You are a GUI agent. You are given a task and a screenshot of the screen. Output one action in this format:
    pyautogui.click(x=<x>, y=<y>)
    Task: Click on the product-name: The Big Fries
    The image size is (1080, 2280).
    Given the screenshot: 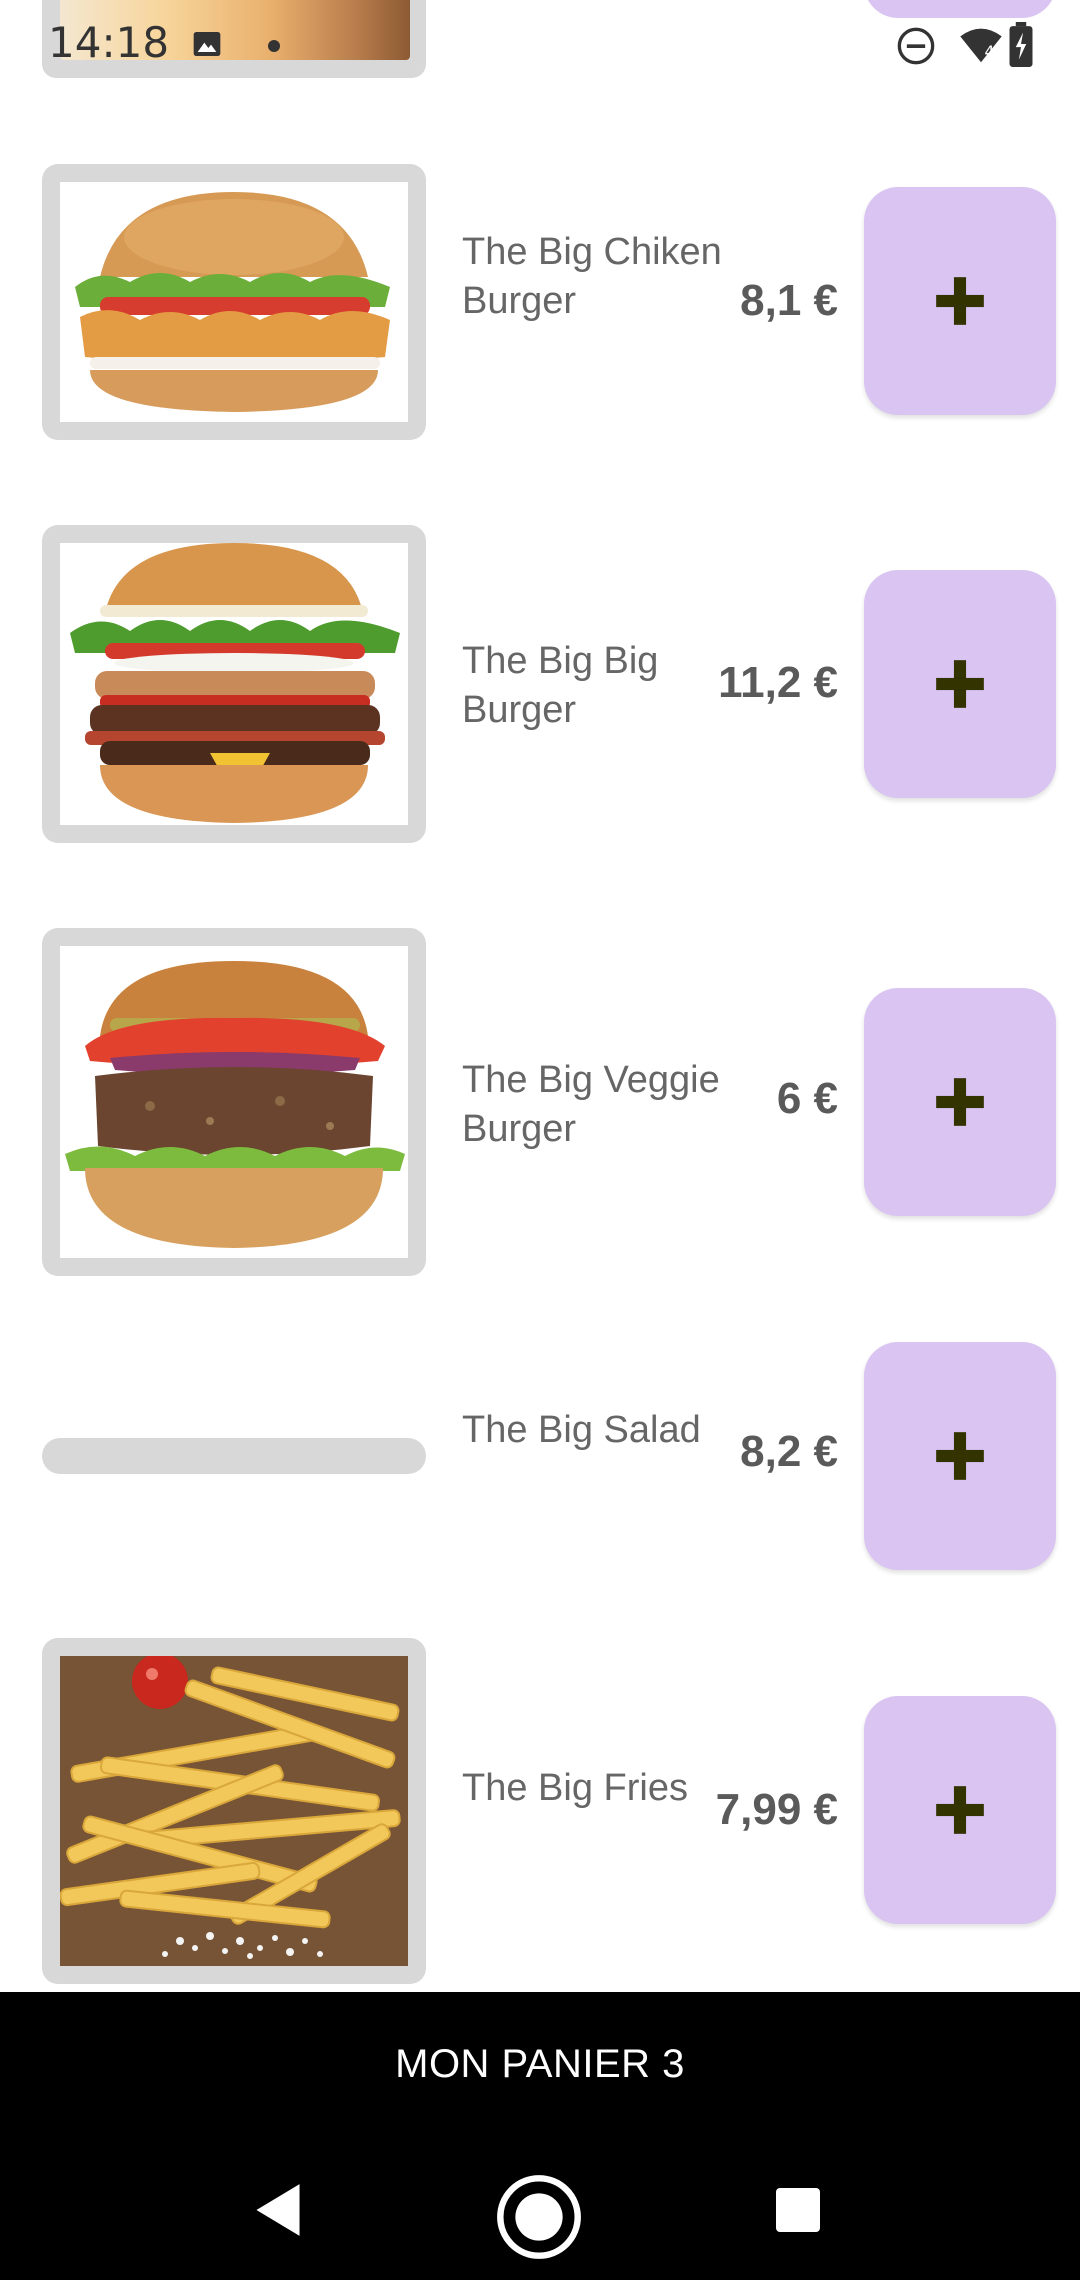 What is the action you would take?
    pyautogui.click(x=575, y=1788)
    